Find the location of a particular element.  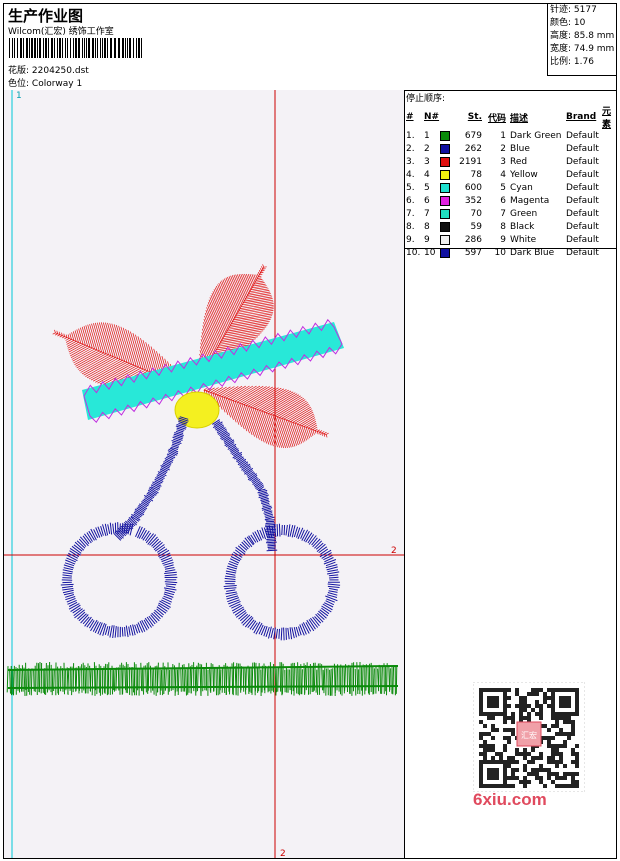

row-code: 4 is located at coordinates (503, 175).